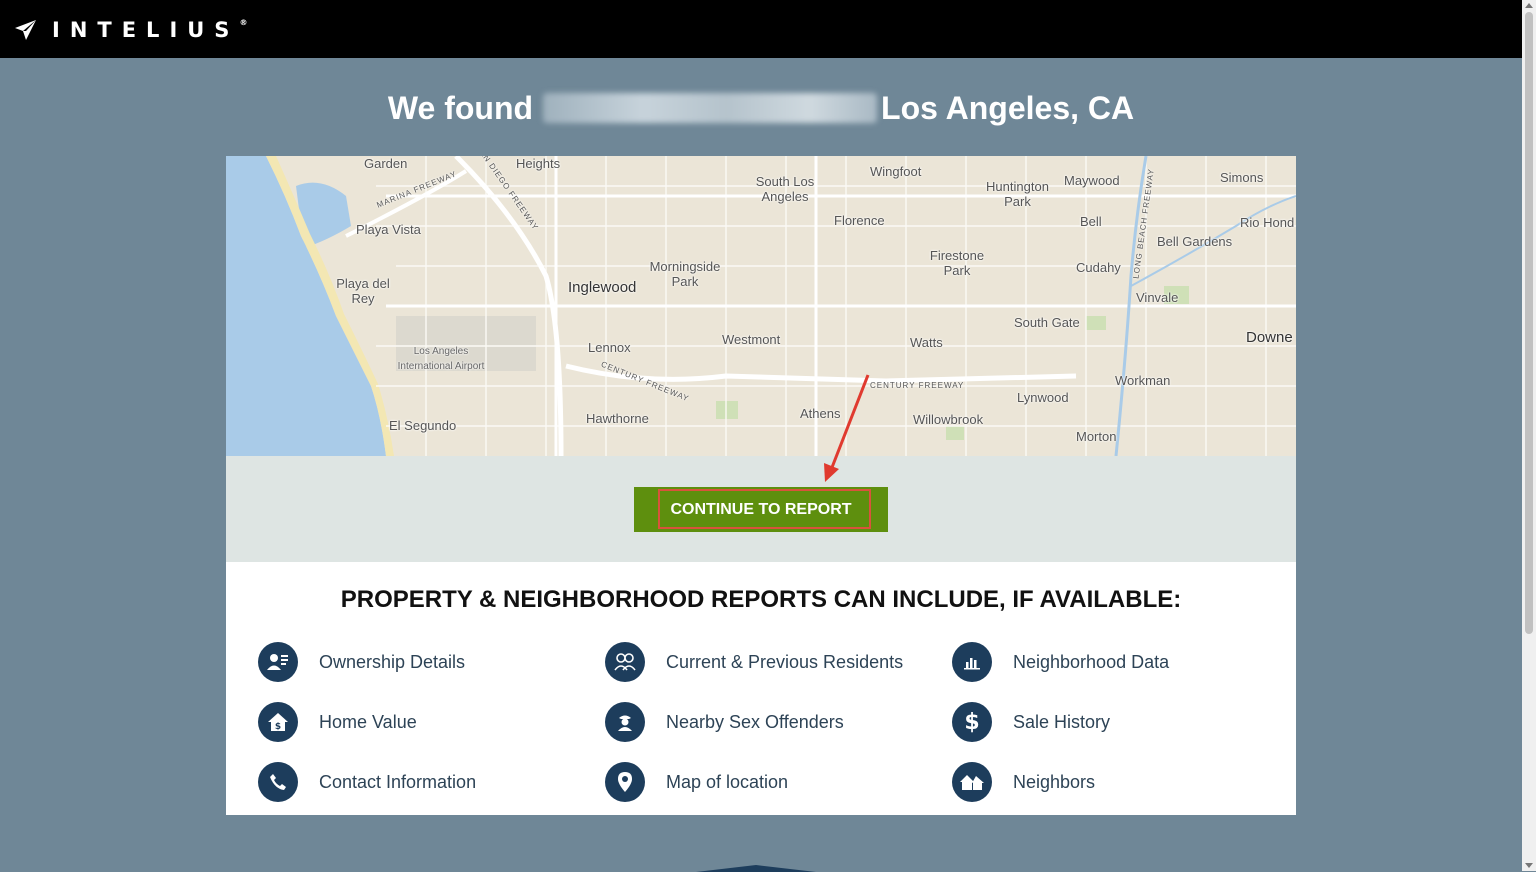 The height and width of the screenshot is (872, 1536). Describe the element at coordinates (1529, 5) in the screenshot. I see `scroll-up-icon` at that location.